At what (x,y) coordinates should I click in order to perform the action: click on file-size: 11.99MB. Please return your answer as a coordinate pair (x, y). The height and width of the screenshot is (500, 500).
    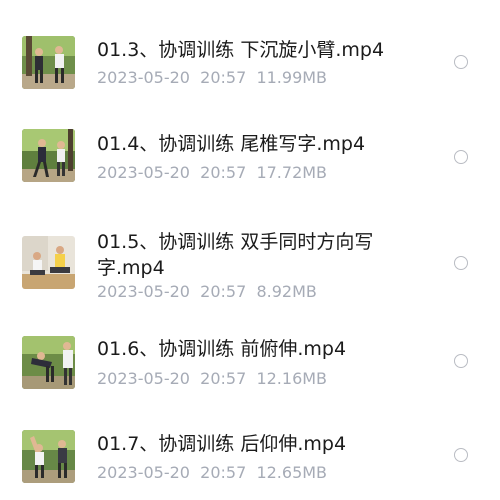
    Looking at the image, I should click on (292, 77).